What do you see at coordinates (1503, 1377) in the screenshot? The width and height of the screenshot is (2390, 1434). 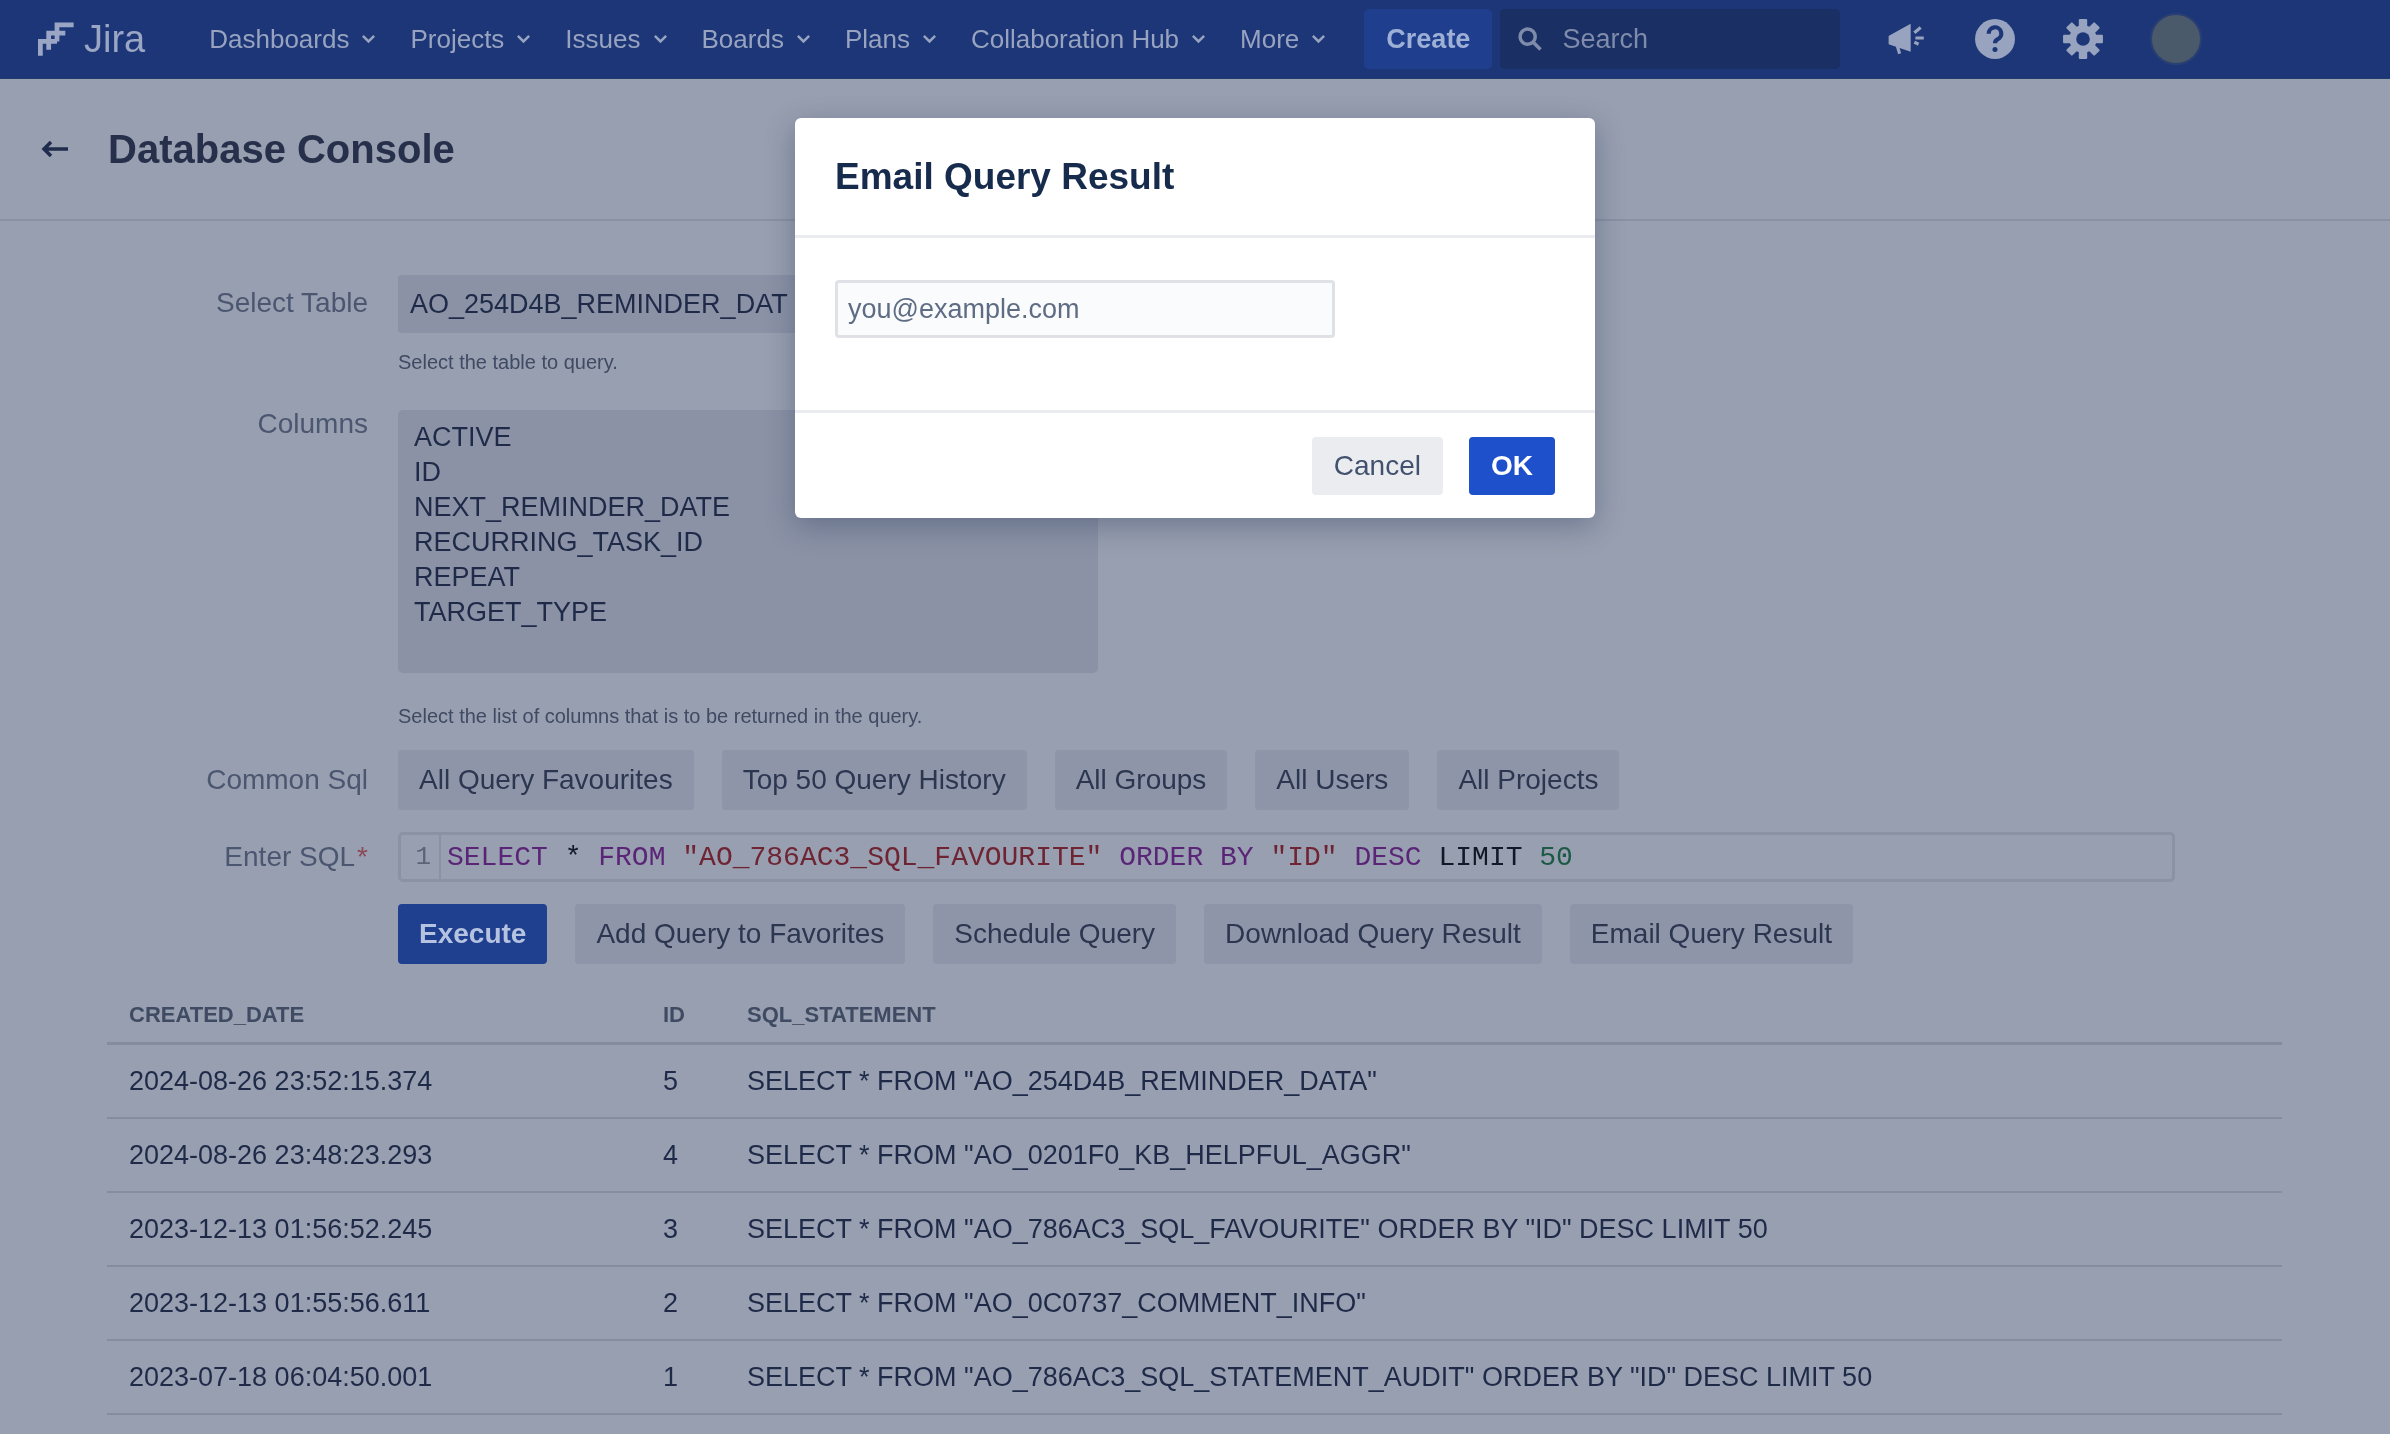 I see `table-cell: SELECT * FROM "AO_786AC3_SQL_STATEMENT_AUDIT" ORDER BY "ID" DESC LIMIT 50` at bounding box center [1503, 1377].